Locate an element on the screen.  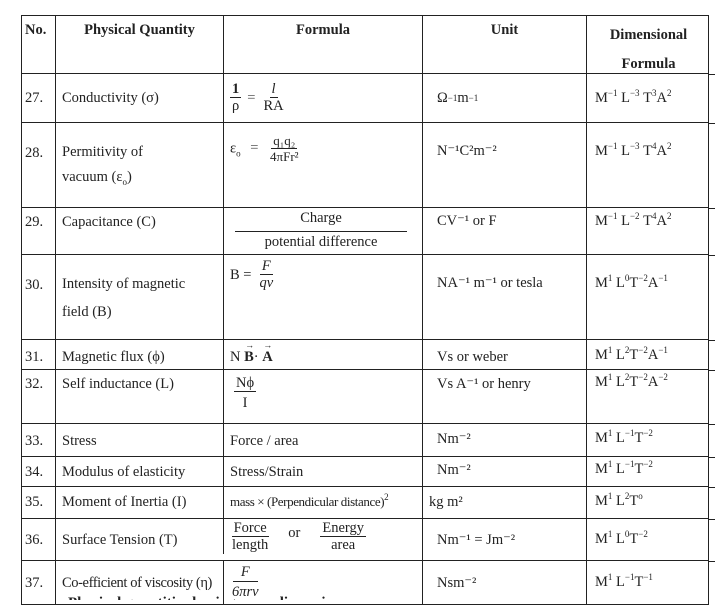
row-number: 37. is located at coordinates (38, 582).